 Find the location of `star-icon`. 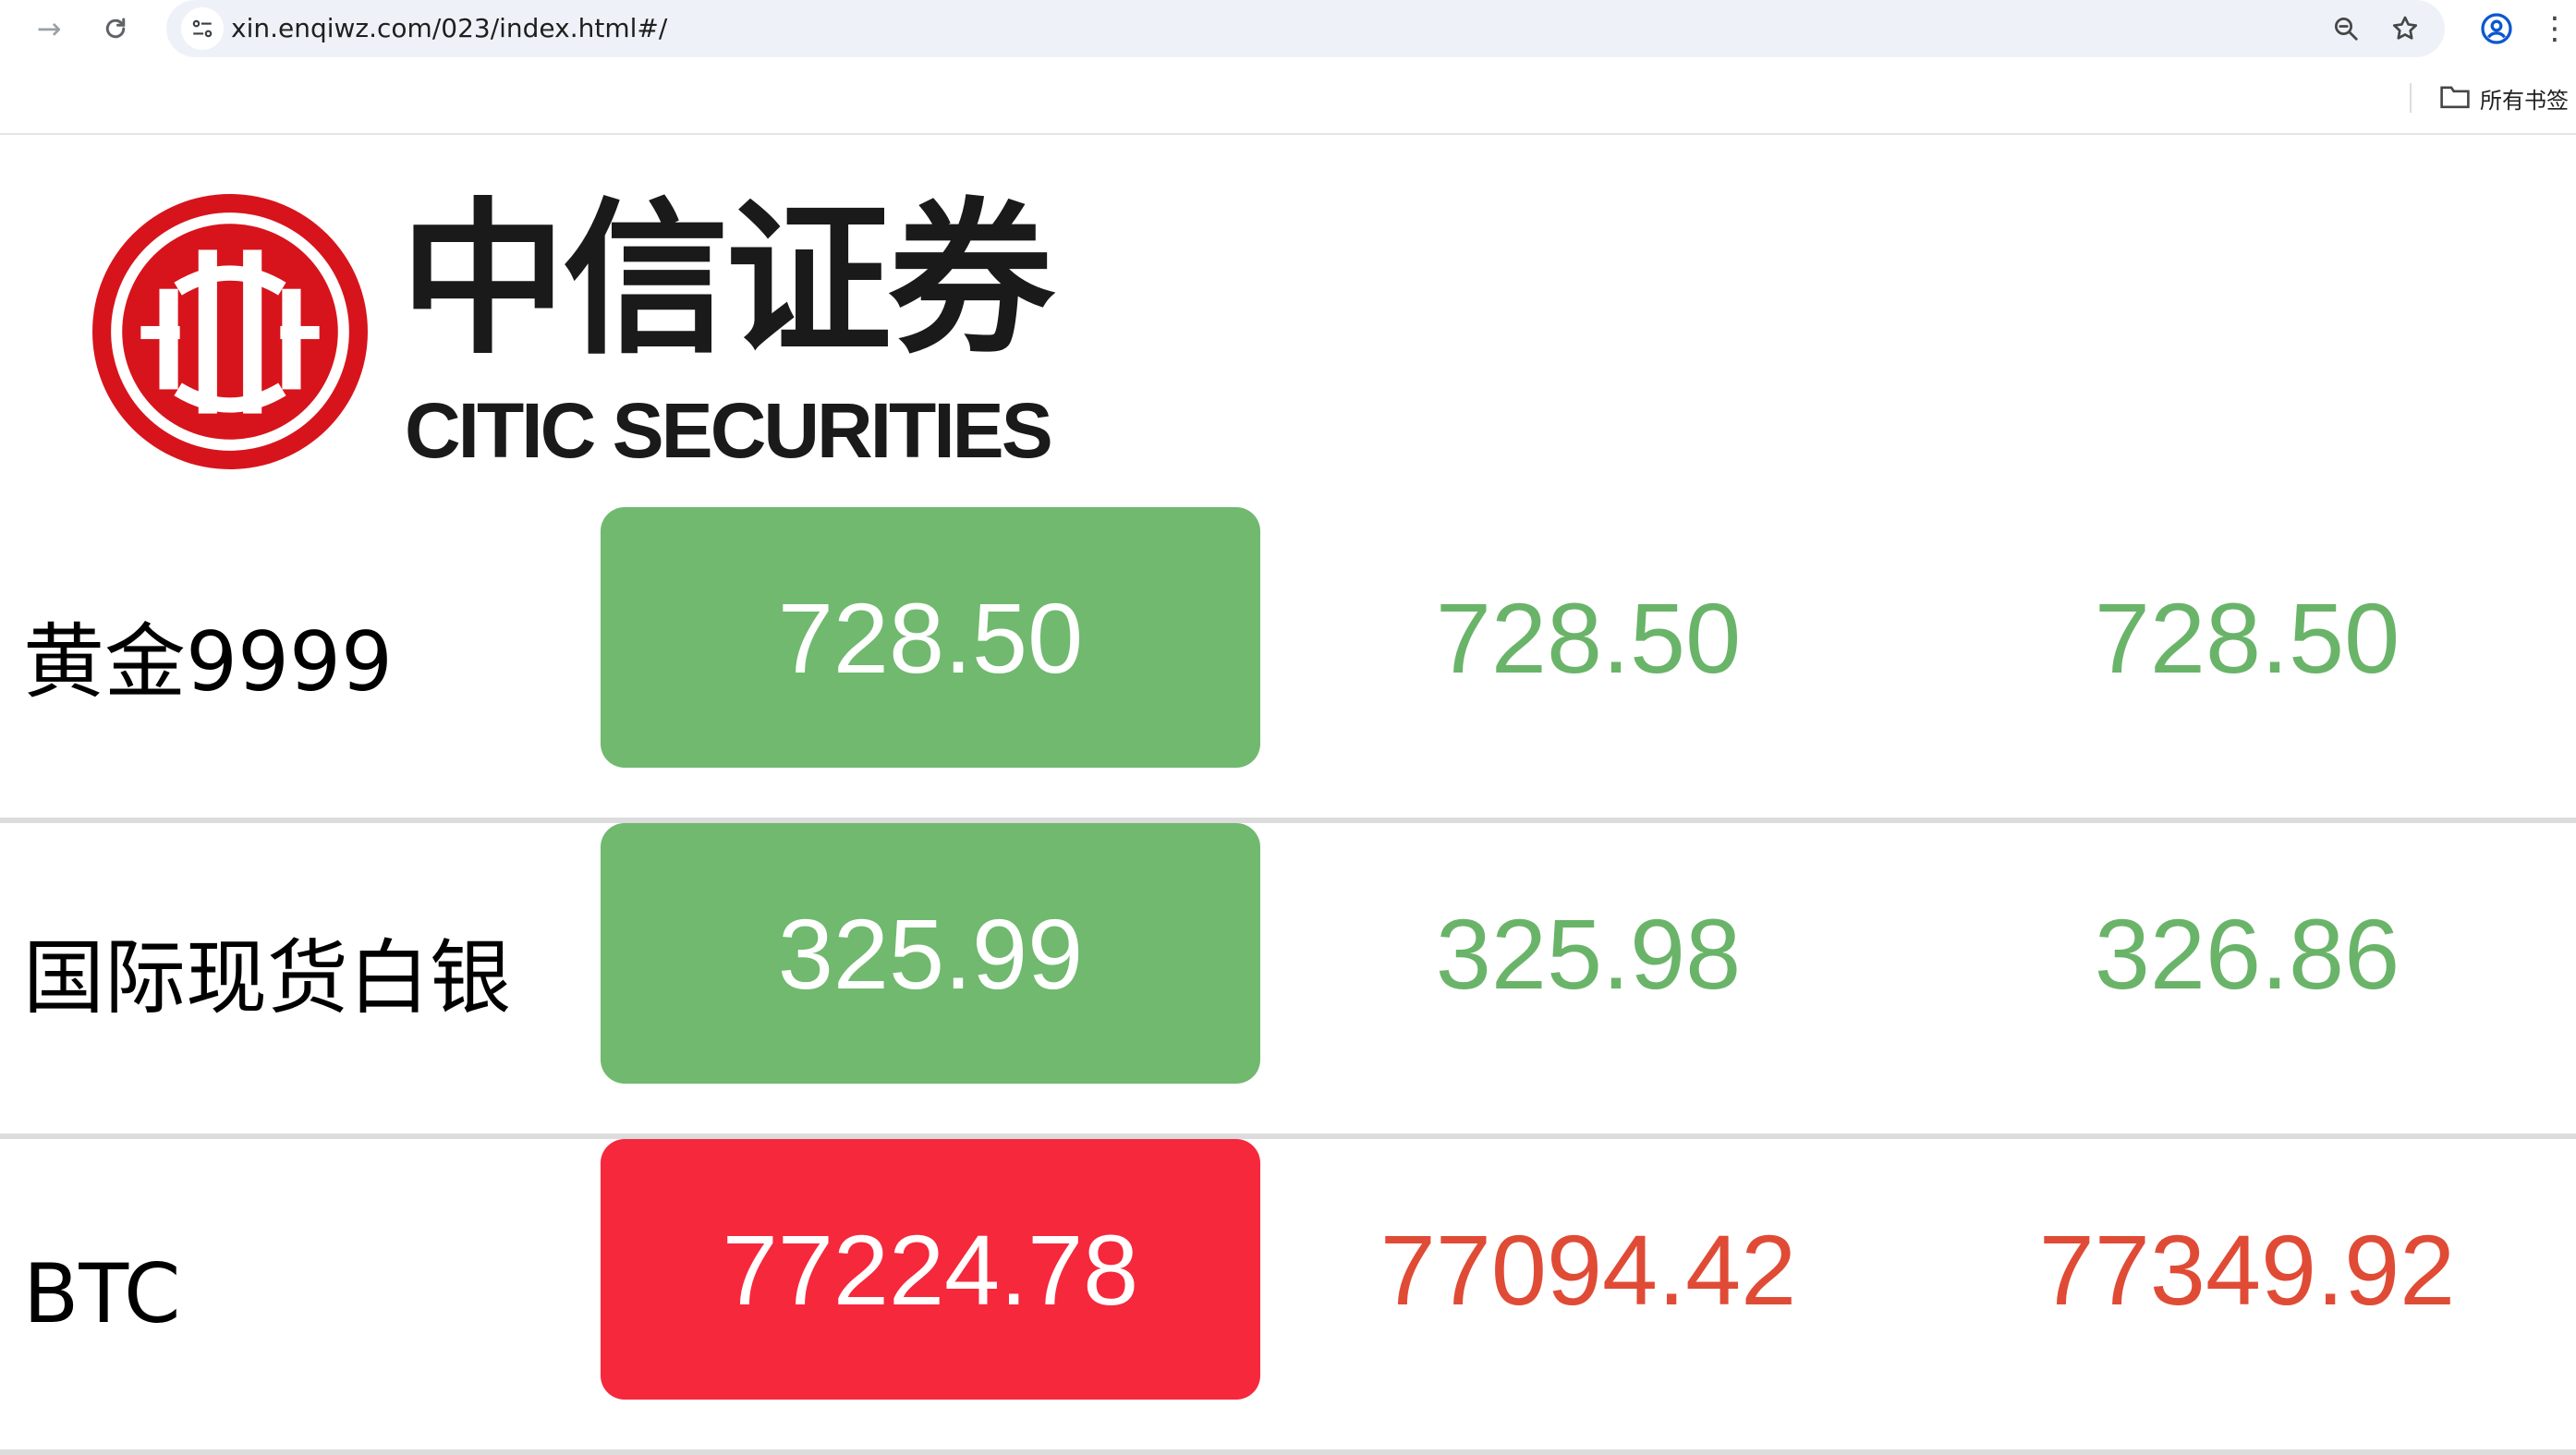

star-icon is located at coordinates (2405, 28).